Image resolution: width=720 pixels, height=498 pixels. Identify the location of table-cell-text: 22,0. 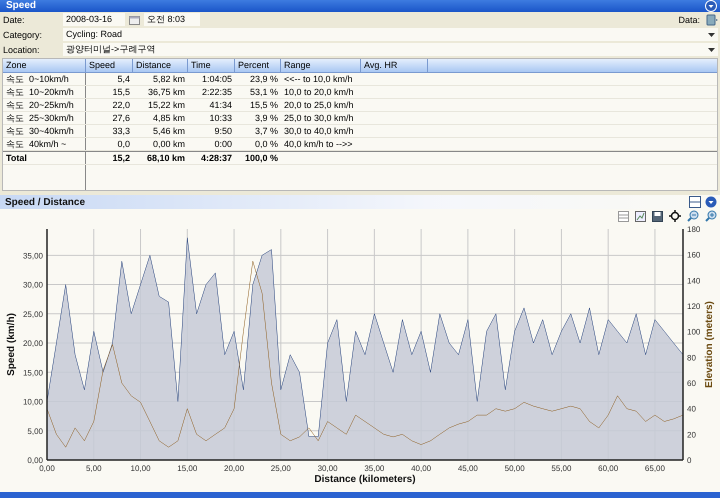
(121, 105).